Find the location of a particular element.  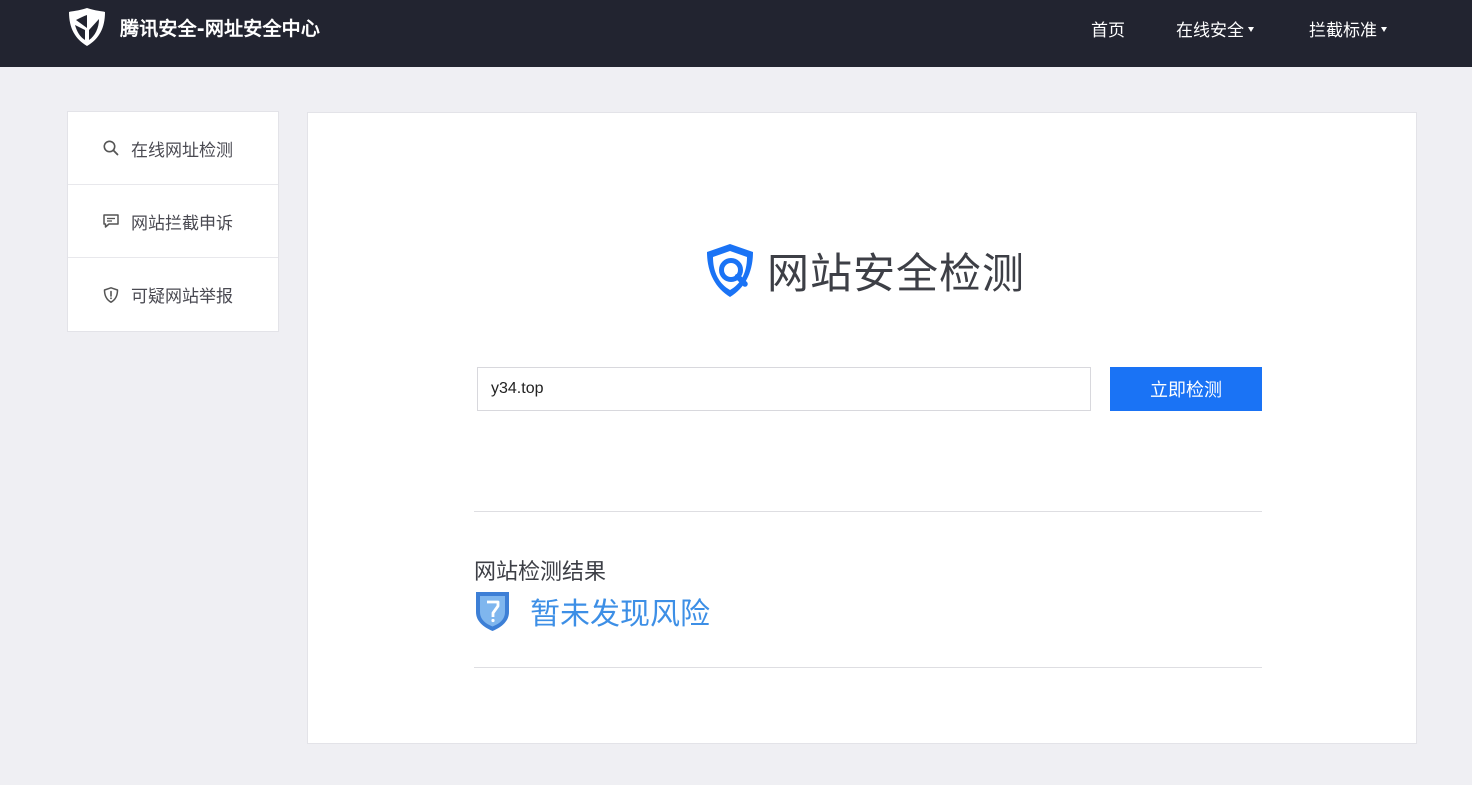

message-icon is located at coordinates (111, 221).